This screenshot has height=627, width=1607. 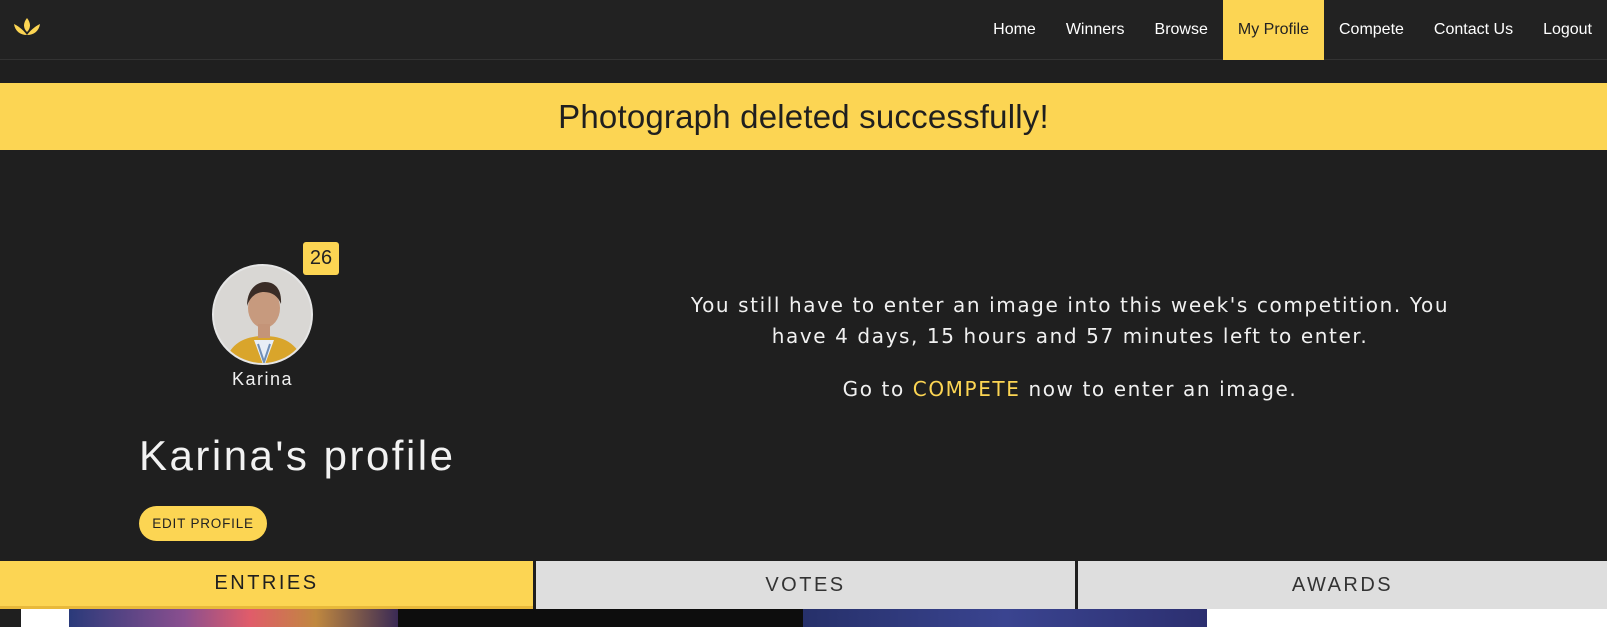 What do you see at coordinates (262, 379) in the screenshot?
I see `avatar-username: Karina` at bounding box center [262, 379].